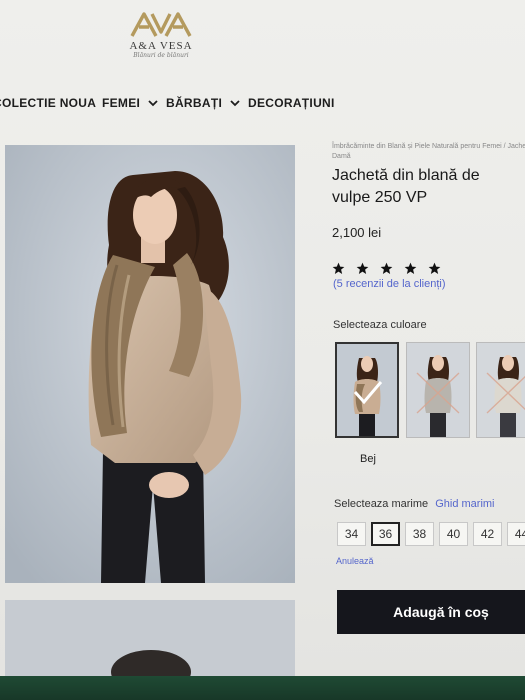  I want to click on size-option-40: 40, so click(453, 534).